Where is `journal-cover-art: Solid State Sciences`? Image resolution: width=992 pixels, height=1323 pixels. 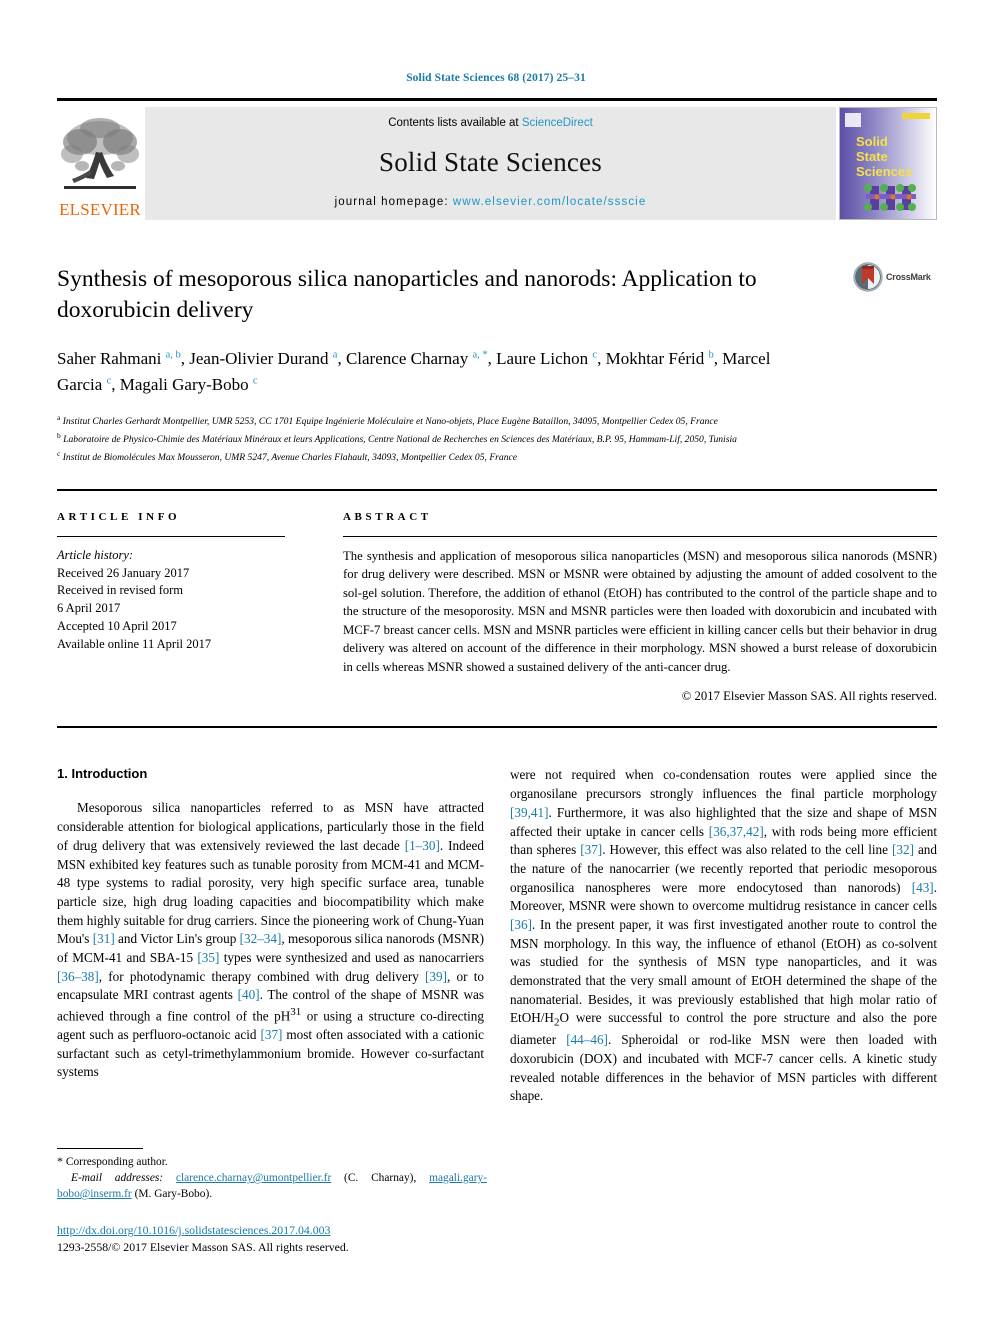 journal-cover-art: Solid State Sciences is located at coordinates (888, 163).